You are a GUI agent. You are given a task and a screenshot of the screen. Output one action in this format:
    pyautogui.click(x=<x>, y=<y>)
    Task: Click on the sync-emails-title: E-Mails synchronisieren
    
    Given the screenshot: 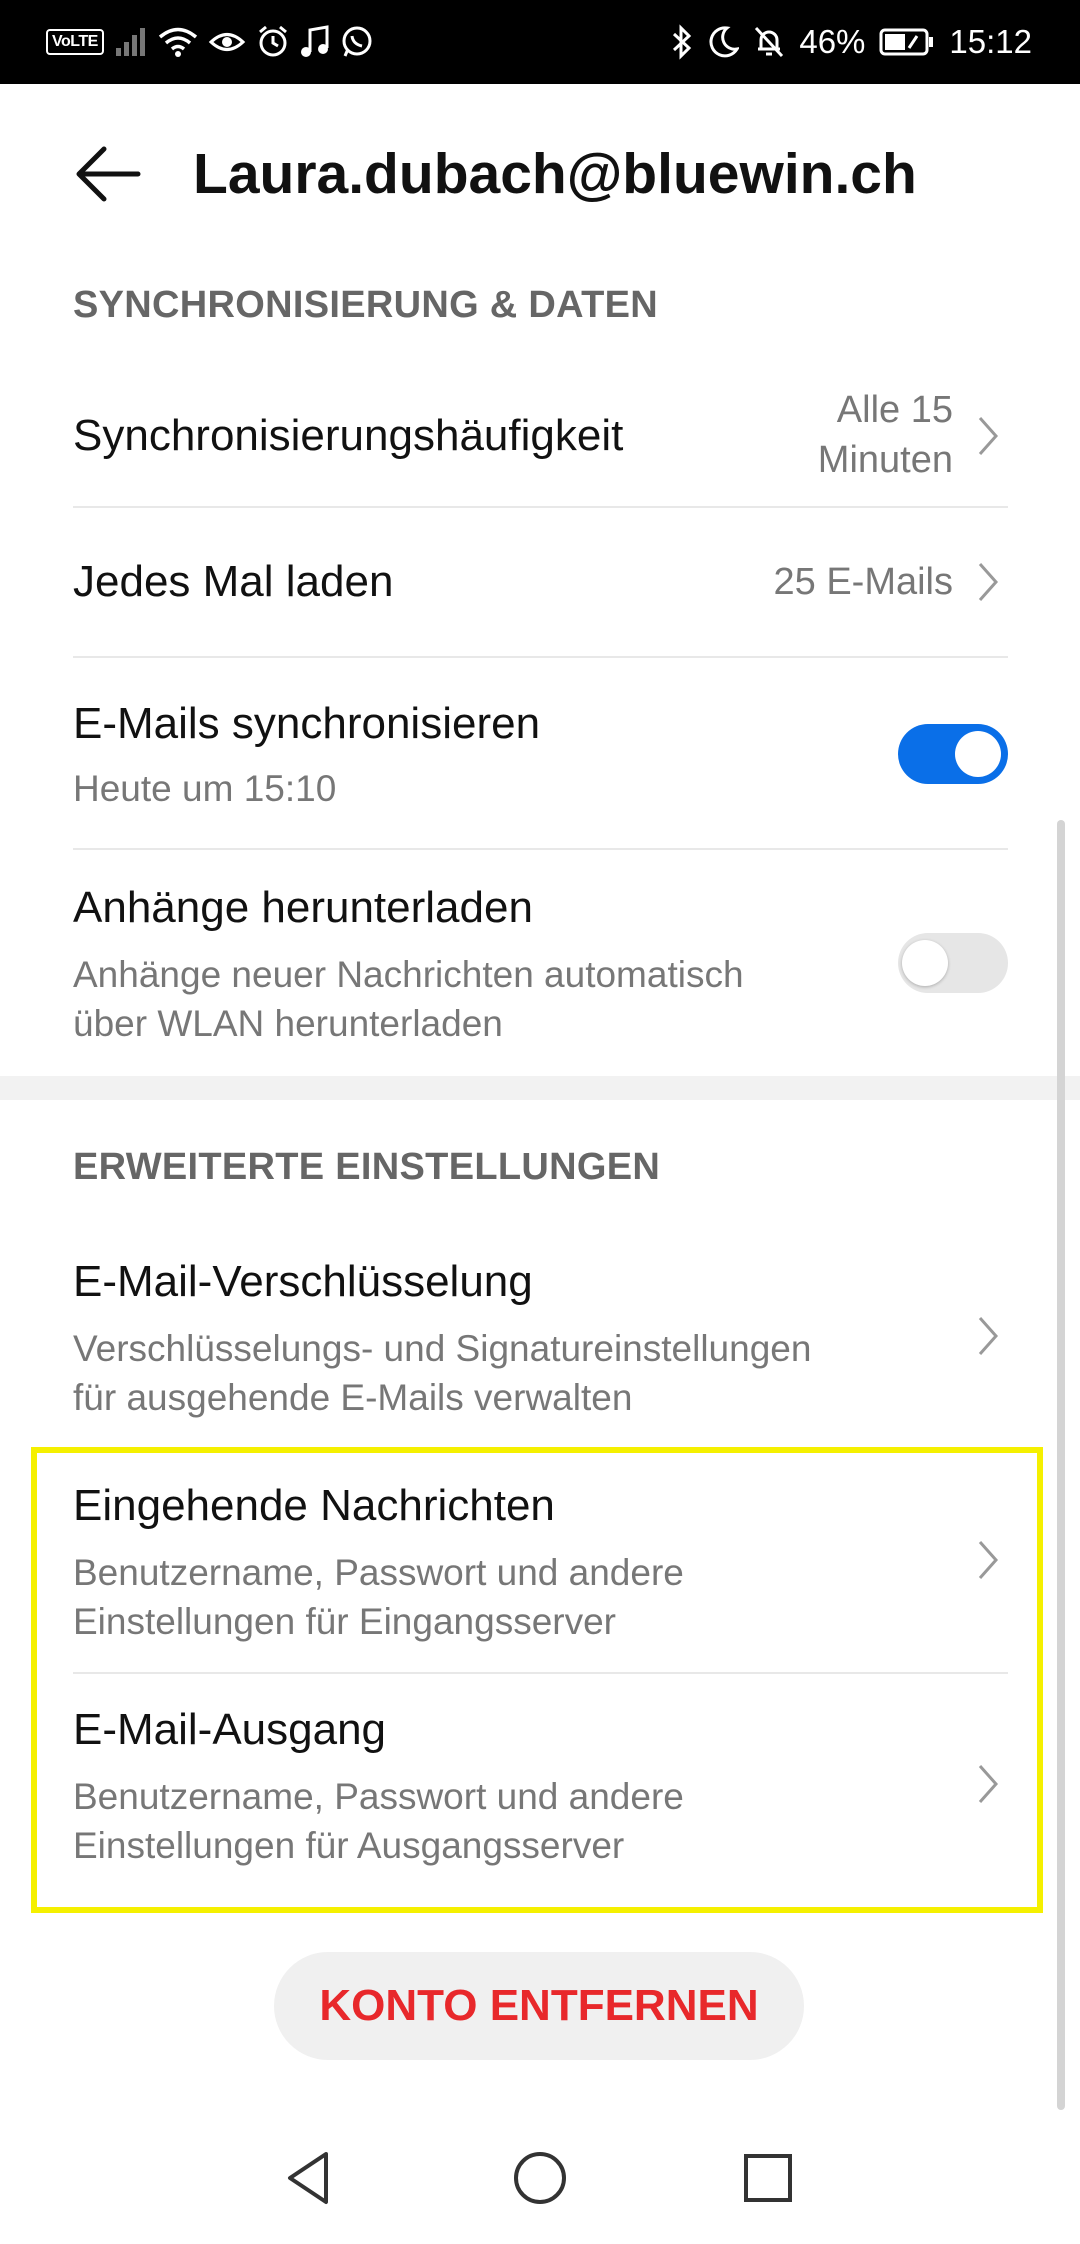 What is the action you would take?
    pyautogui.click(x=307, y=723)
    